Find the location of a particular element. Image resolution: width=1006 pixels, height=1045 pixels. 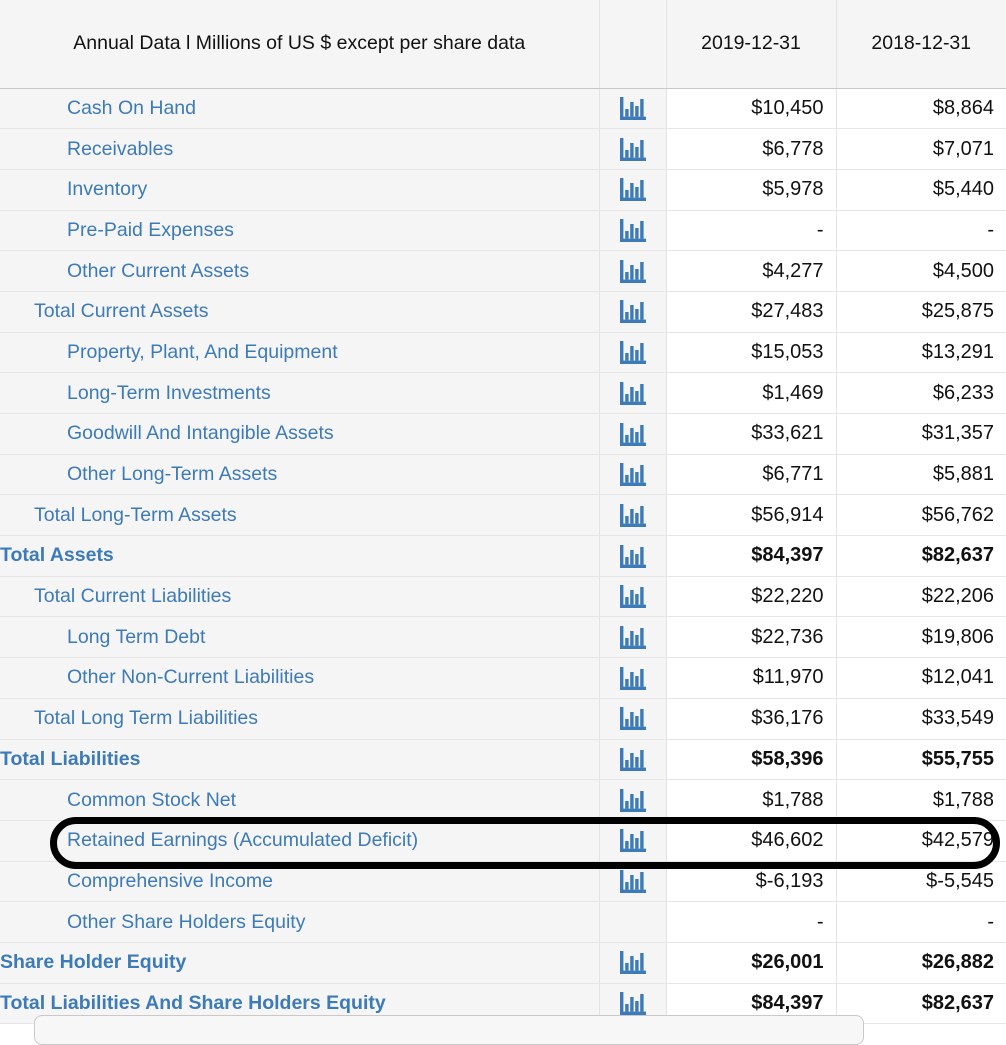

table-row: Comprehensive Income $-6,193 $-5,545 is located at coordinates (503, 882).